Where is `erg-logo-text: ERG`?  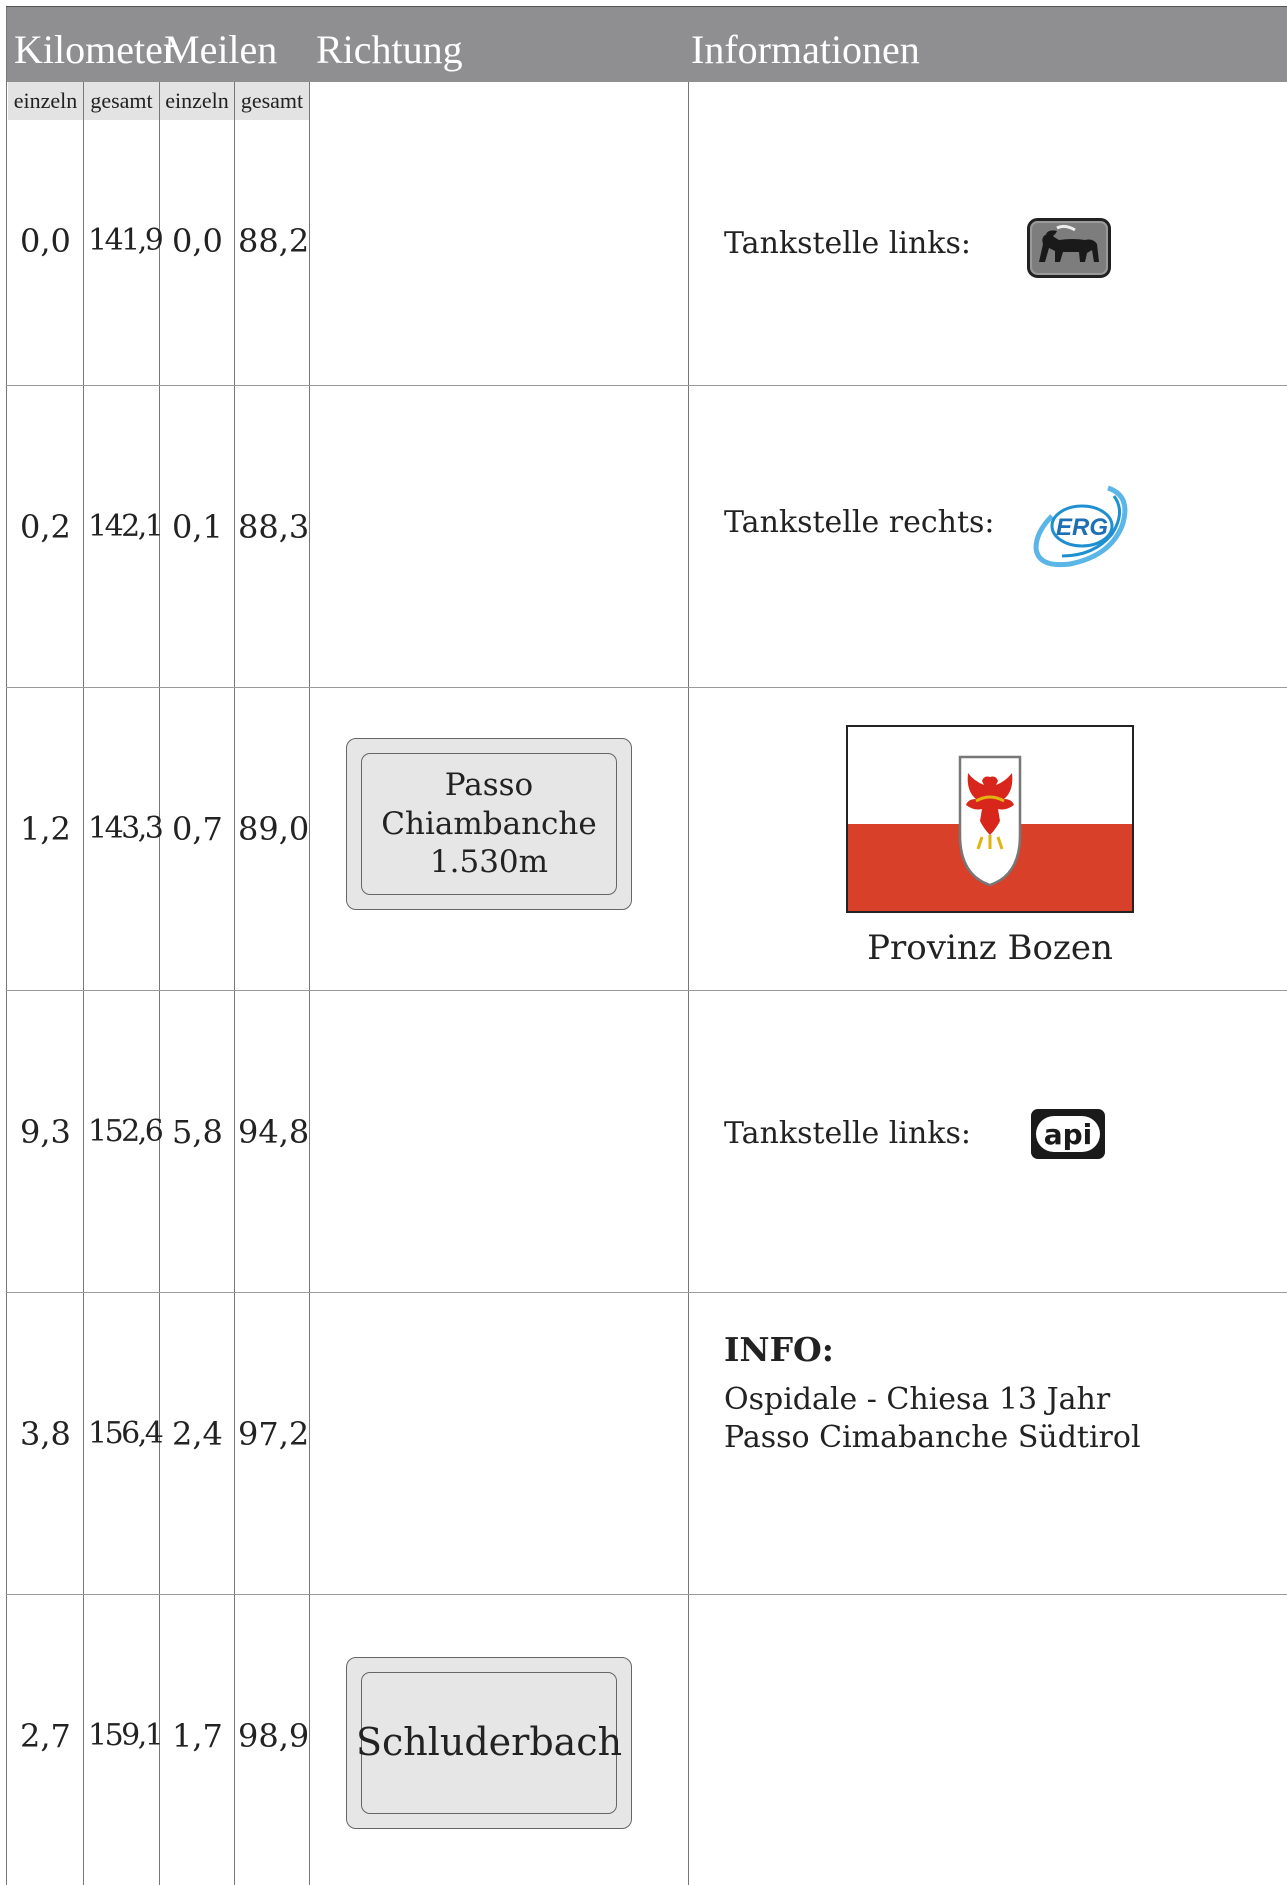
erg-logo-text: ERG is located at coordinates (1082, 527).